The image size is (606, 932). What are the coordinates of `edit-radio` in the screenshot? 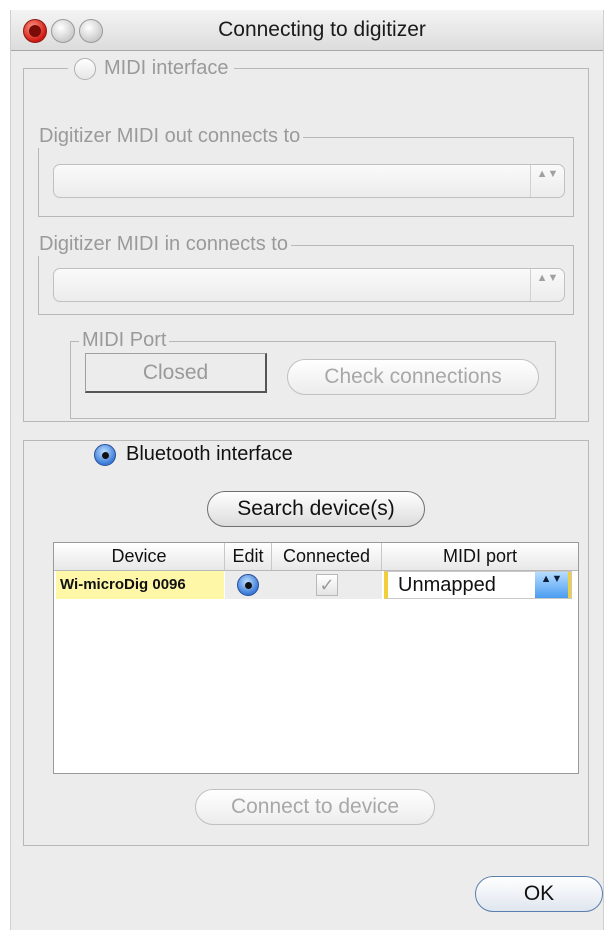 It's located at (248, 585).